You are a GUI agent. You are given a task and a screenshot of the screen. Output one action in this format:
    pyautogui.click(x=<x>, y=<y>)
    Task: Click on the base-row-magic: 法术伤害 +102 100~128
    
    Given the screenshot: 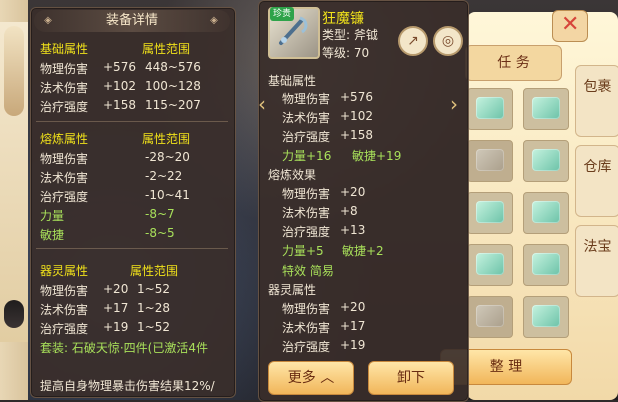 What is the action you would take?
    pyautogui.click(x=120, y=87)
    